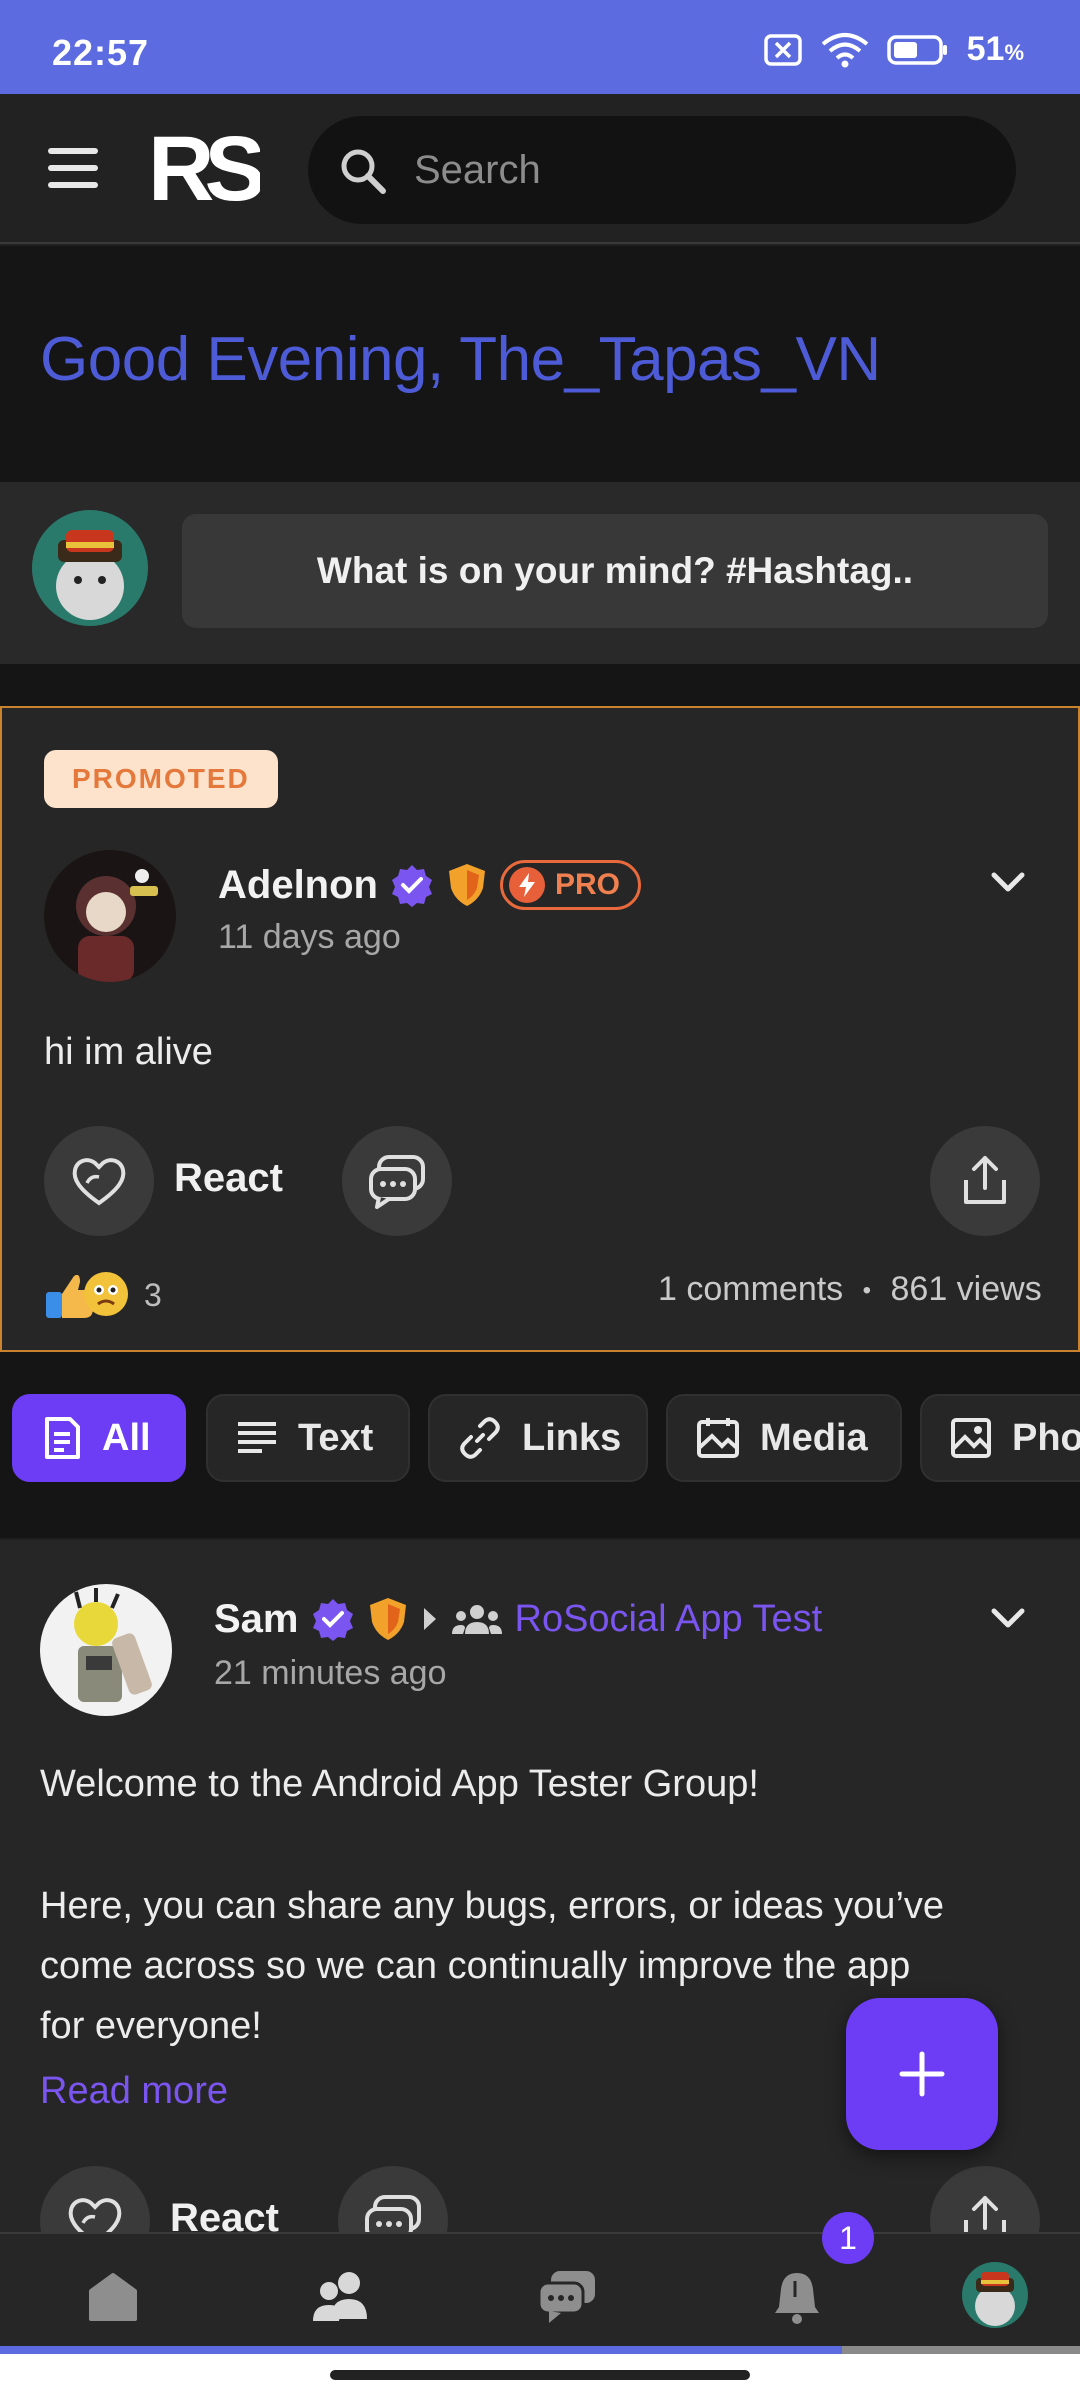  Describe the element at coordinates (153, 1294) in the screenshot. I see `reaction-count: 3` at that location.